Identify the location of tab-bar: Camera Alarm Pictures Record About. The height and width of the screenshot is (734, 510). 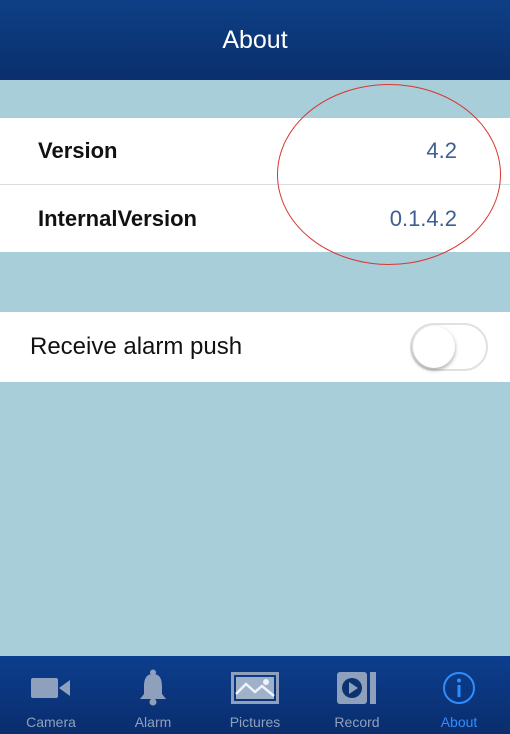
(255, 695).